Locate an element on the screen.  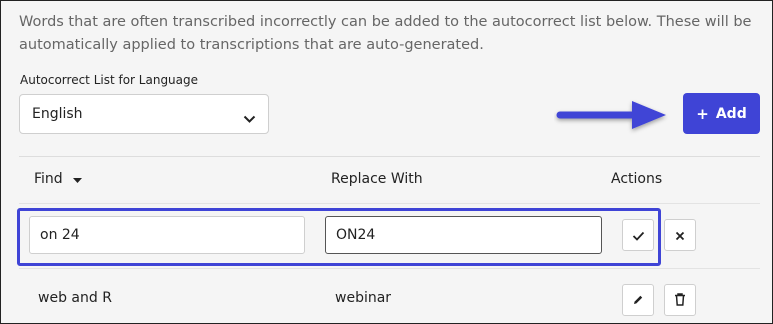
add-button: + Add is located at coordinates (721, 113).